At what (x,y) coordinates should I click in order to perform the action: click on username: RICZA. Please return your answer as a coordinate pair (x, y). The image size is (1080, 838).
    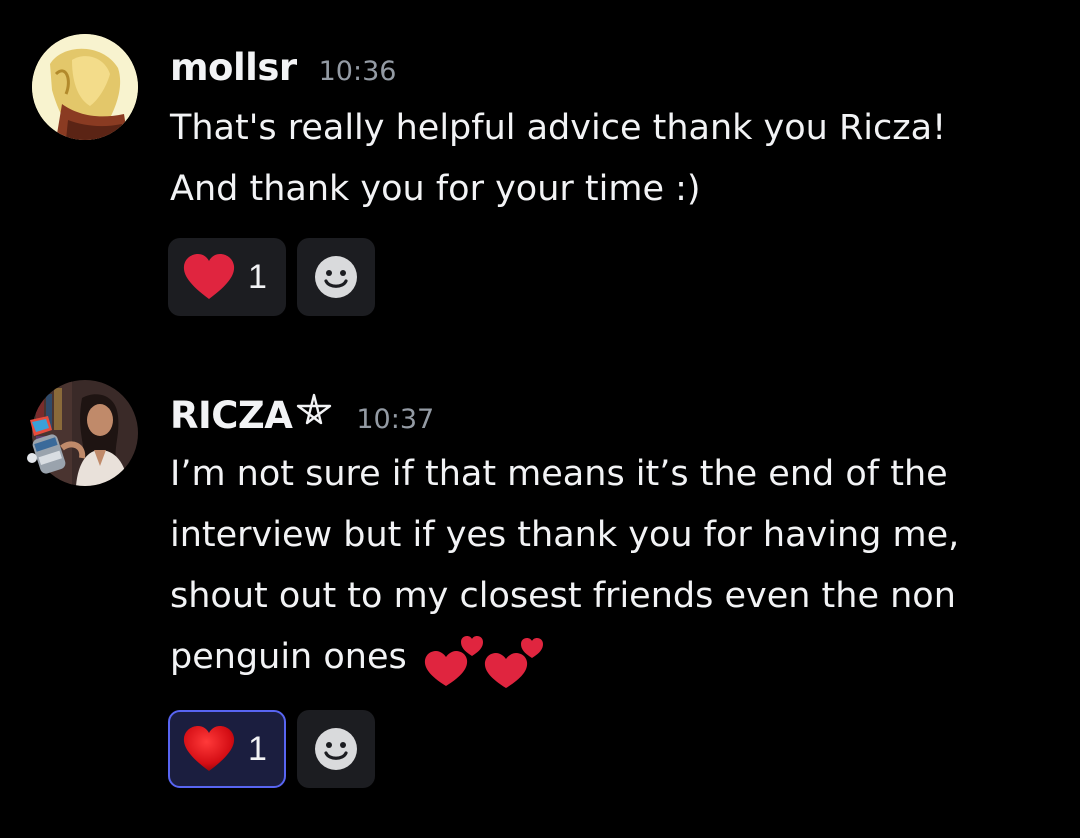
    Looking at the image, I should click on (231, 415).